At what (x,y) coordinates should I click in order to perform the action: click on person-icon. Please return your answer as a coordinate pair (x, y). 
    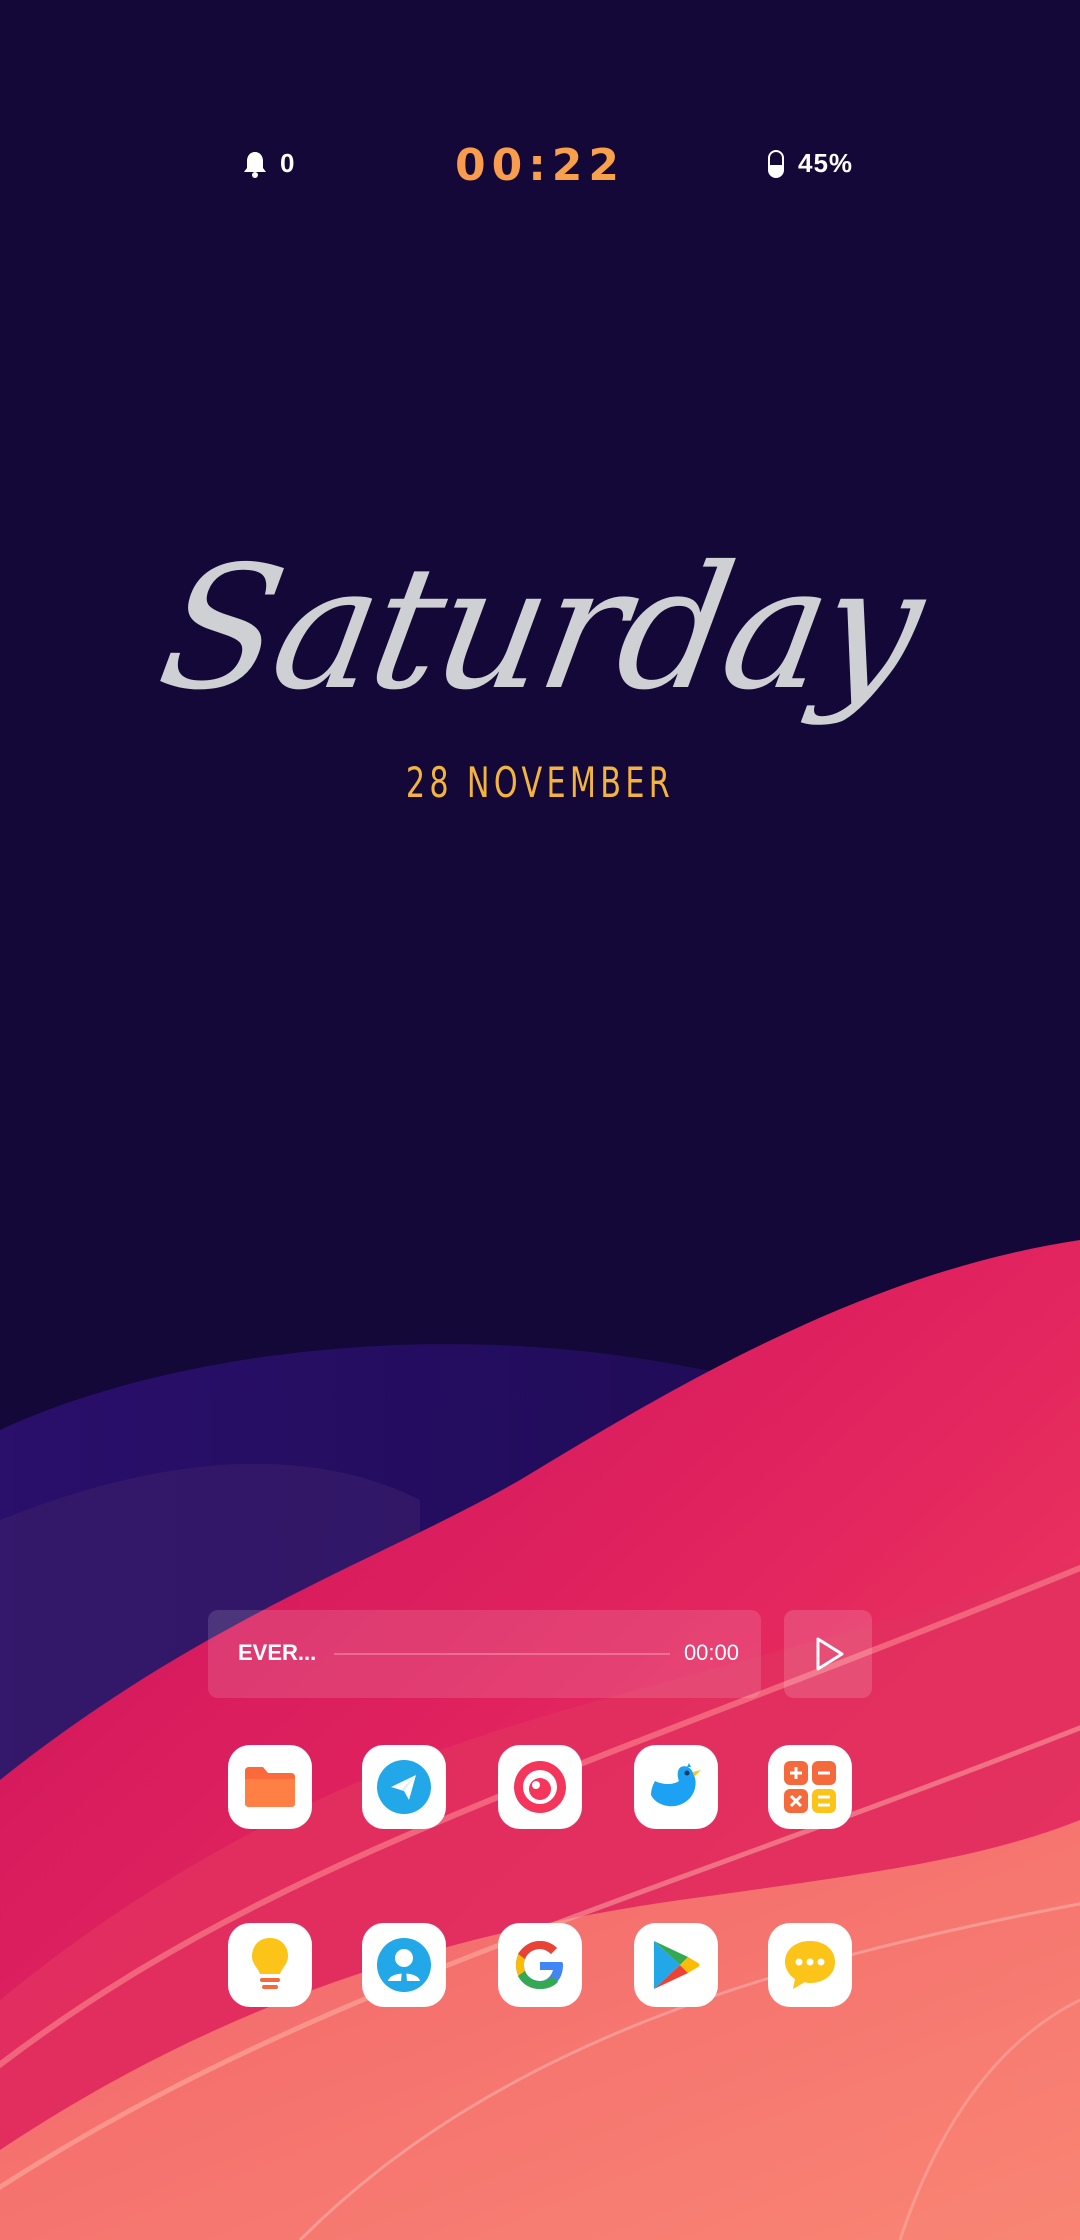
    Looking at the image, I should click on (404, 1965).